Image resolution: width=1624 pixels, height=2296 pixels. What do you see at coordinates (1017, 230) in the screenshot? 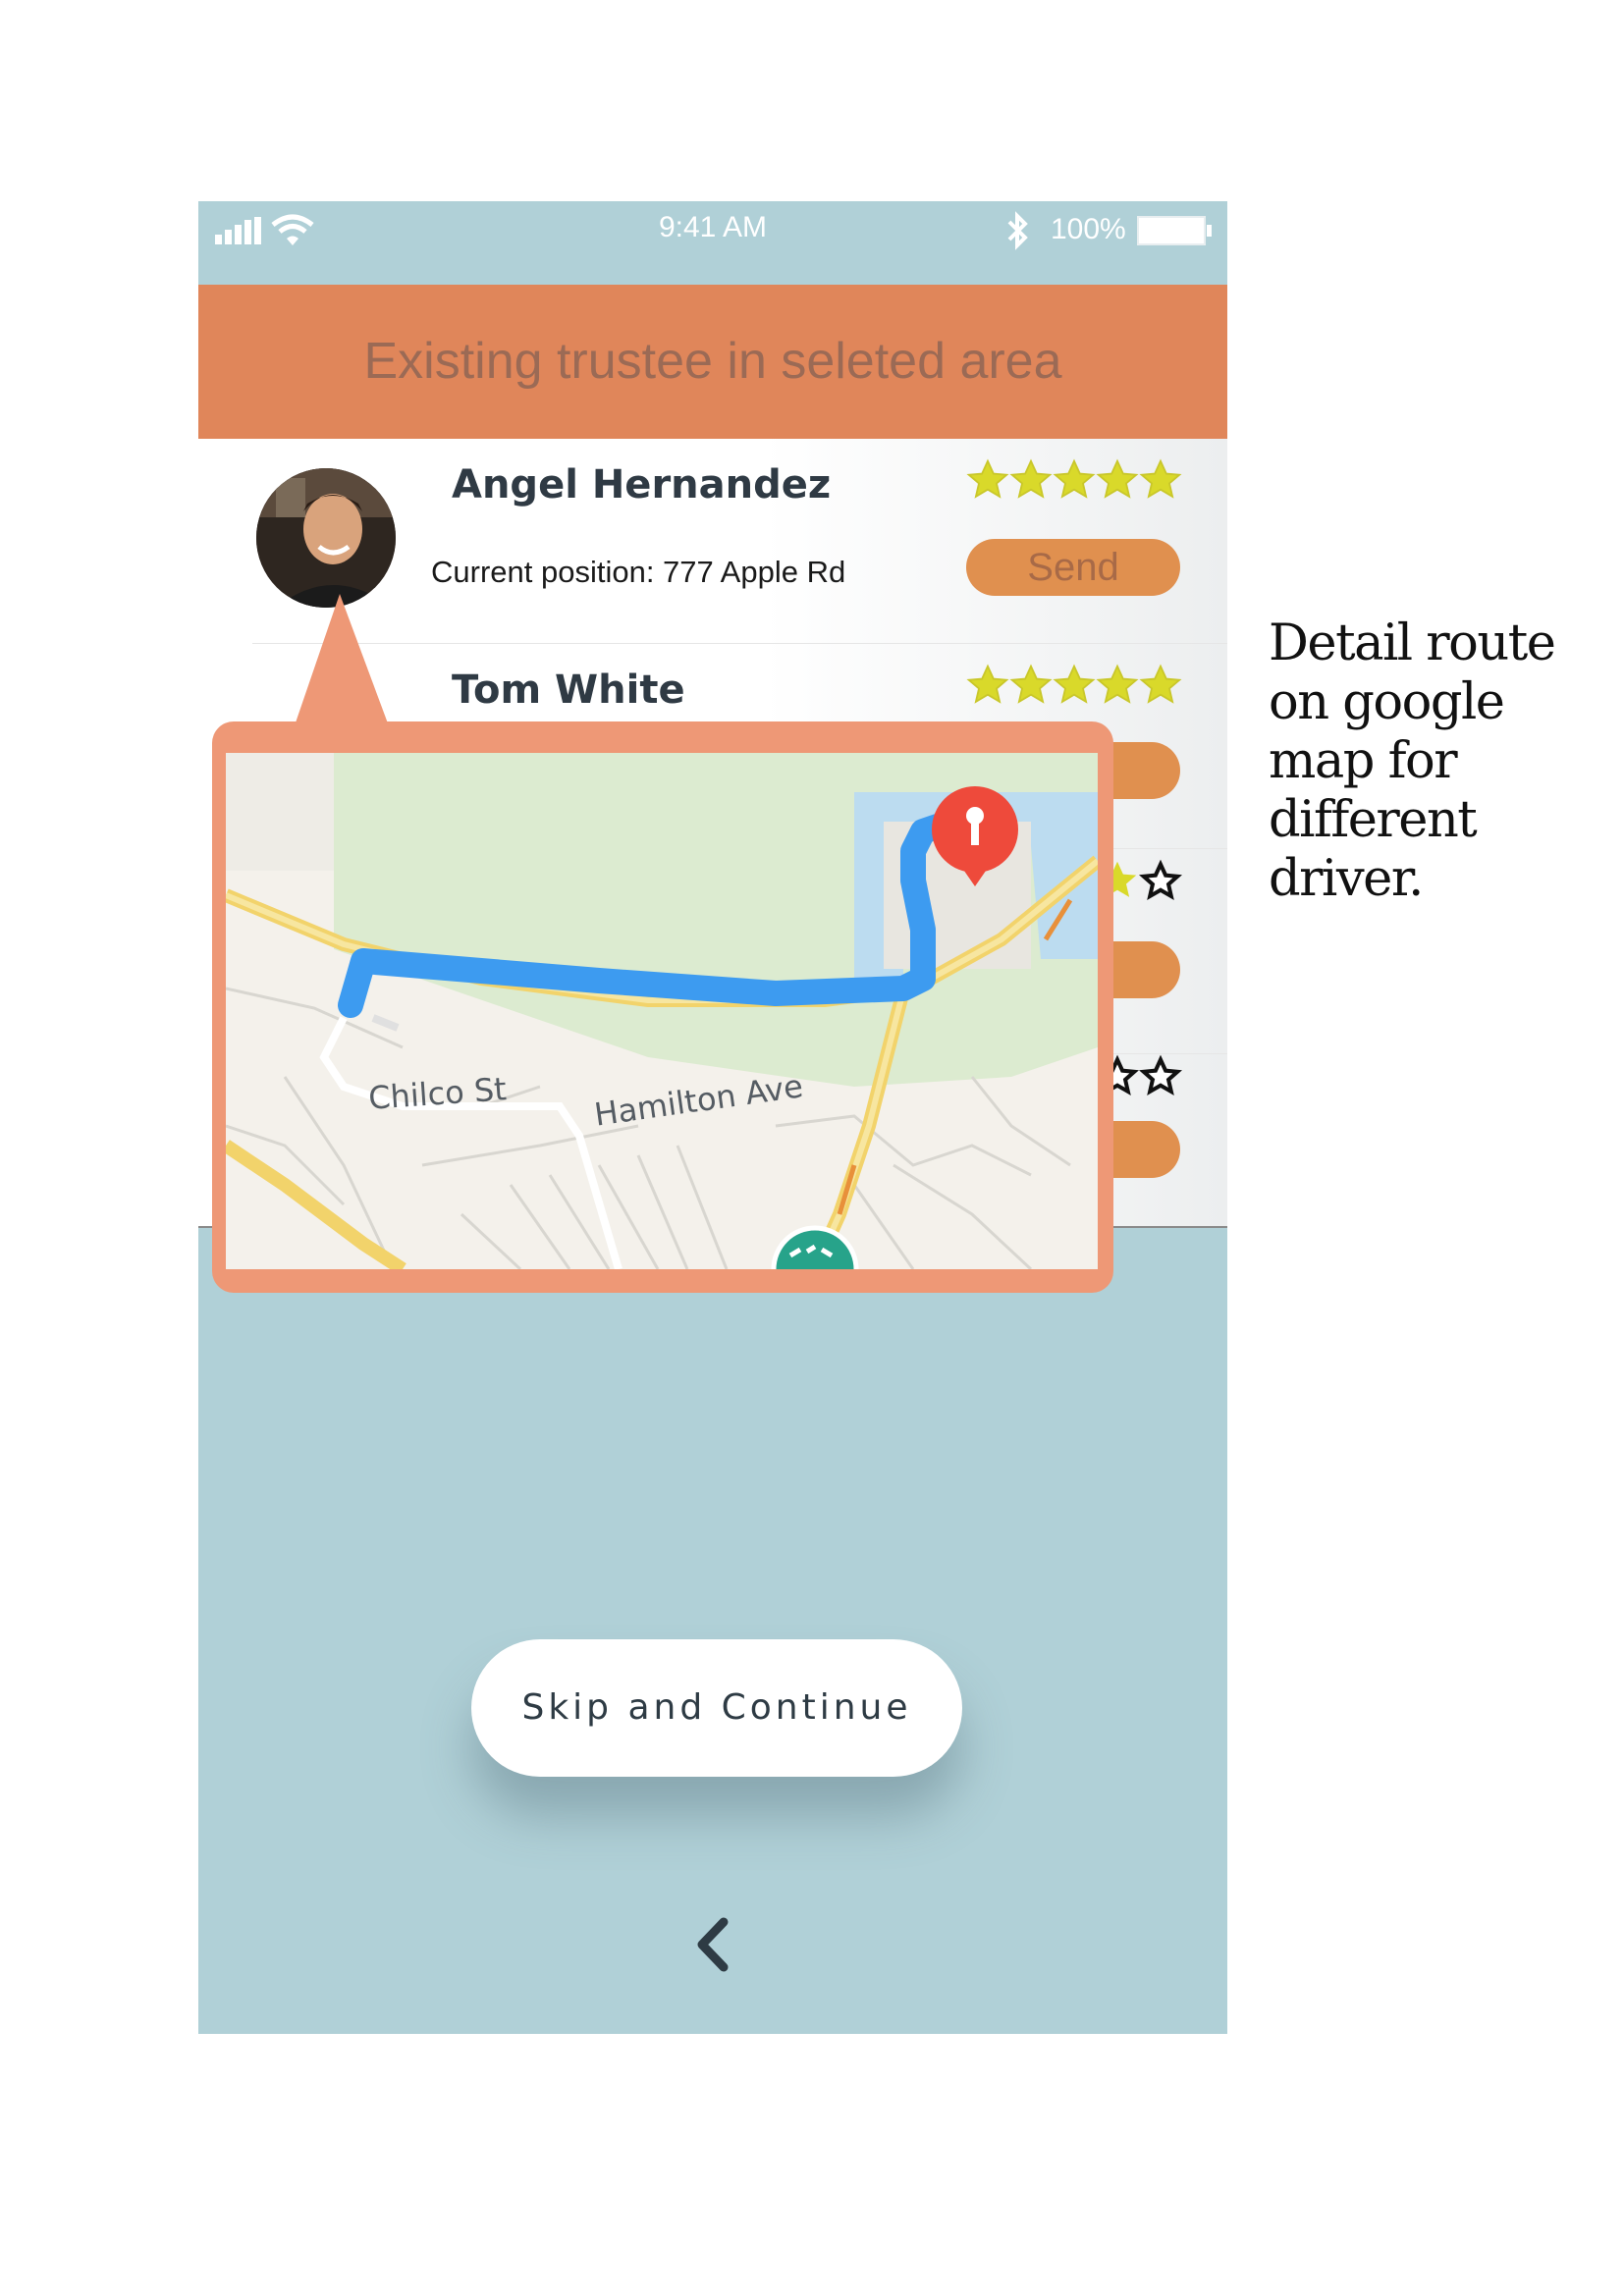
I see `bluetooth-icon` at bounding box center [1017, 230].